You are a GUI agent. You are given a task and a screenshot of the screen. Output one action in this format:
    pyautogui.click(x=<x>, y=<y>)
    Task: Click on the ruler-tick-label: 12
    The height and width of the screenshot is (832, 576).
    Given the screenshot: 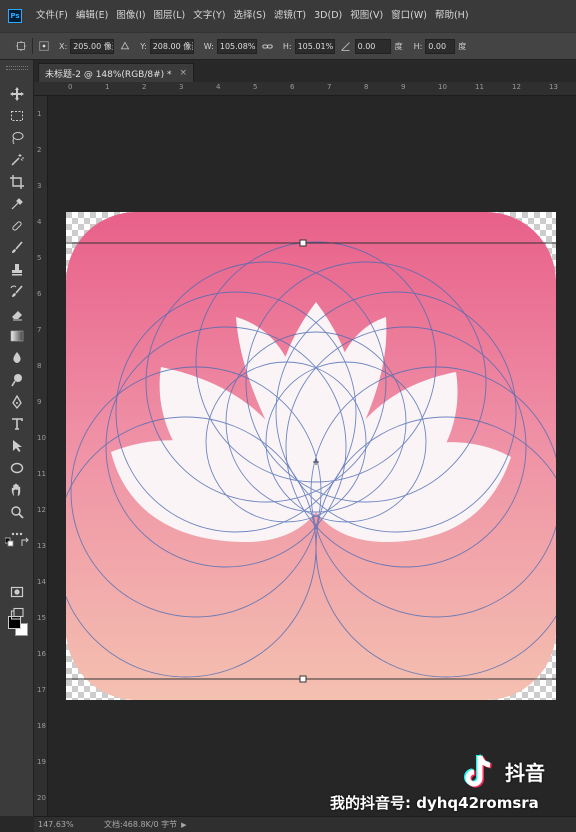 What is the action you would take?
    pyautogui.click(x=41, y=510)
    